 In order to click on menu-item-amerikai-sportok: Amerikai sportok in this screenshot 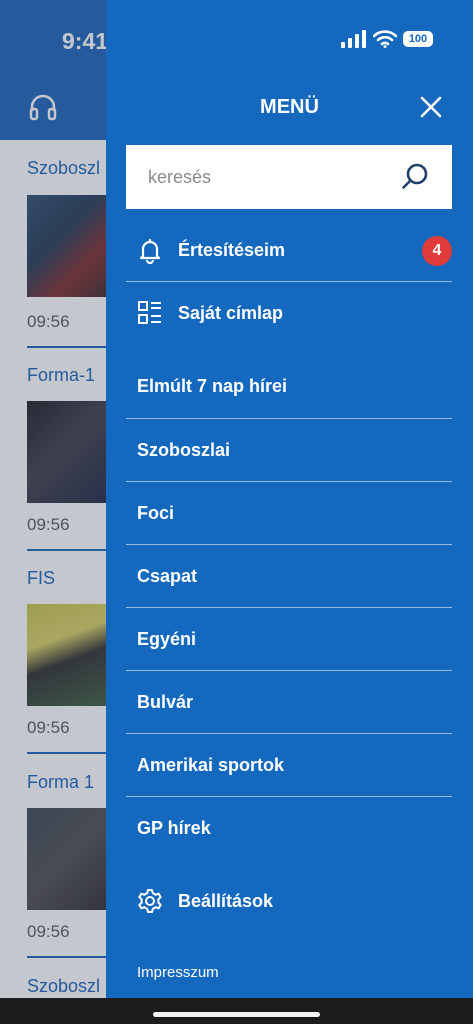, I will do `click(289, 765)`.